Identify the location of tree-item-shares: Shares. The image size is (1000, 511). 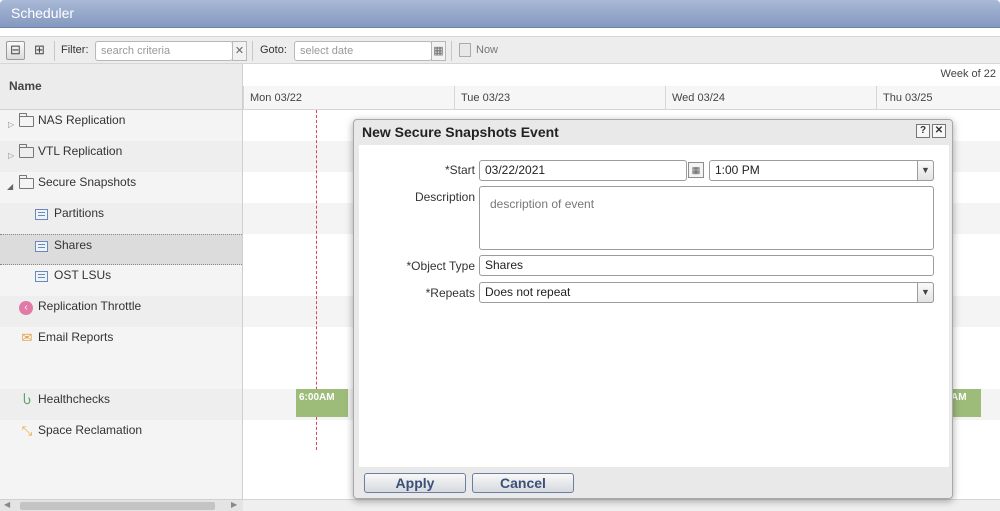
(121, 249).